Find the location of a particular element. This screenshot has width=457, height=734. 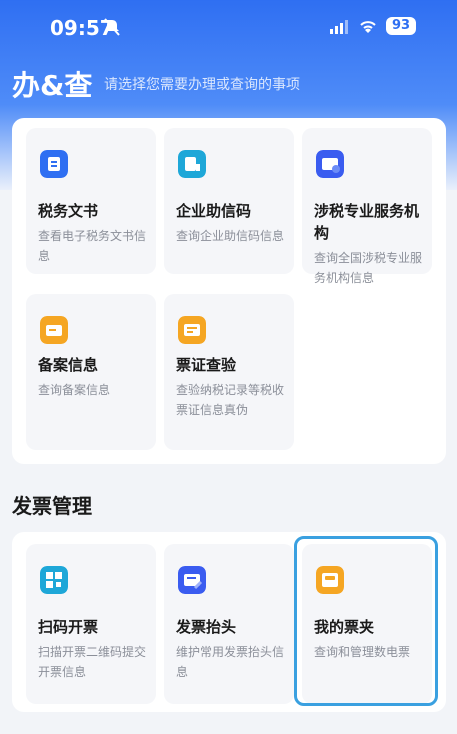

tile-name: 发票抬头 is located at coordinates (206, 627).